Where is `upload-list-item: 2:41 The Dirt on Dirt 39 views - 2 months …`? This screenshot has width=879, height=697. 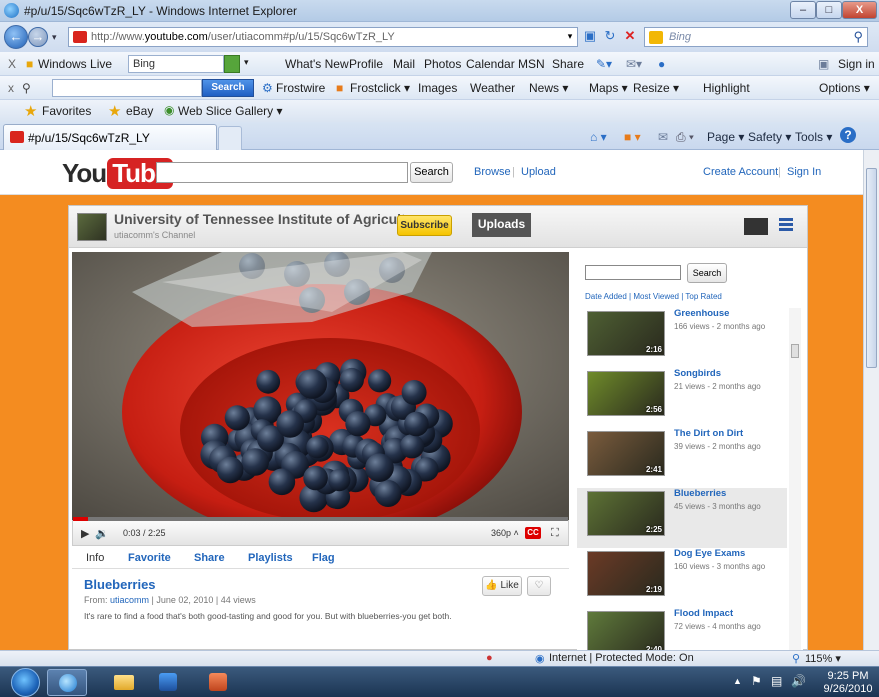
upload-list-item: 2:41 The Dirt on Dirt 39 views - 2 months … is located at coordinates (682, 458).